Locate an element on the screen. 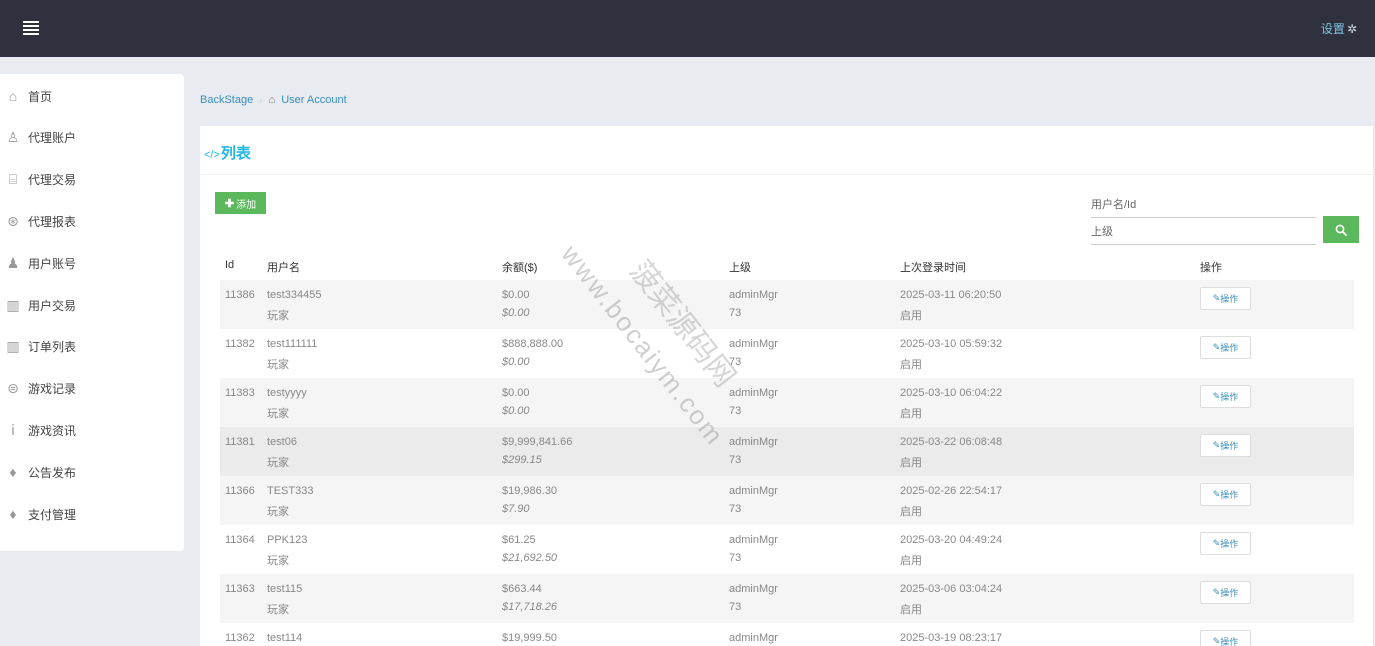  header-balance: 余额($) is located at coordinates (520, 268).